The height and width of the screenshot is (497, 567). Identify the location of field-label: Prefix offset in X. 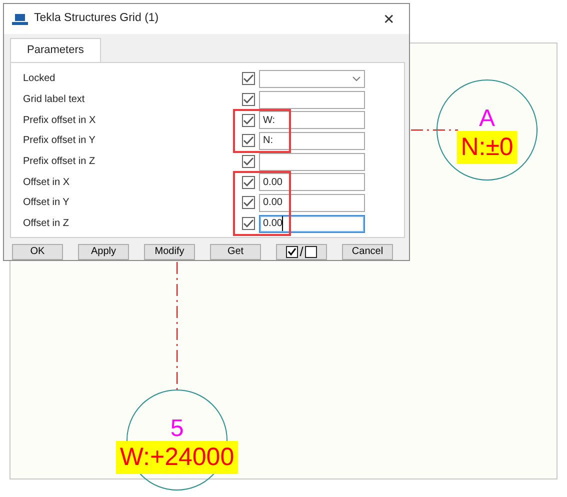
(59, 121).